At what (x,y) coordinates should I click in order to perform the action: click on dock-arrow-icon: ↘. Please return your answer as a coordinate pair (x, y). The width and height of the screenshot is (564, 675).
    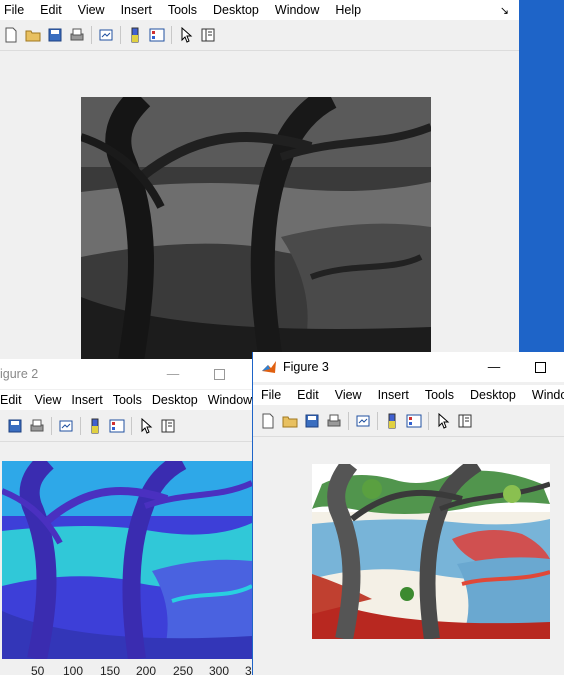
    Looking at the image, I should click on (504, 10).